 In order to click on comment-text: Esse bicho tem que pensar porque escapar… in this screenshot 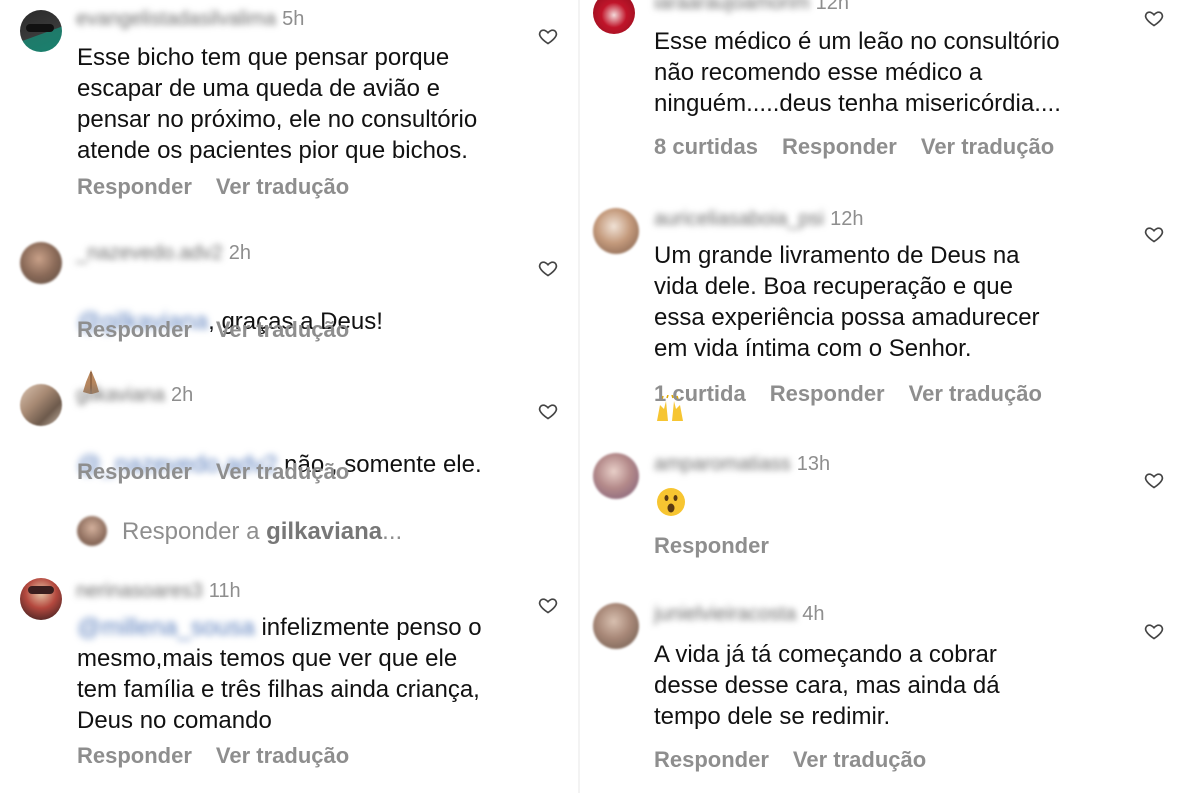, I will do `click(277, 104)`.